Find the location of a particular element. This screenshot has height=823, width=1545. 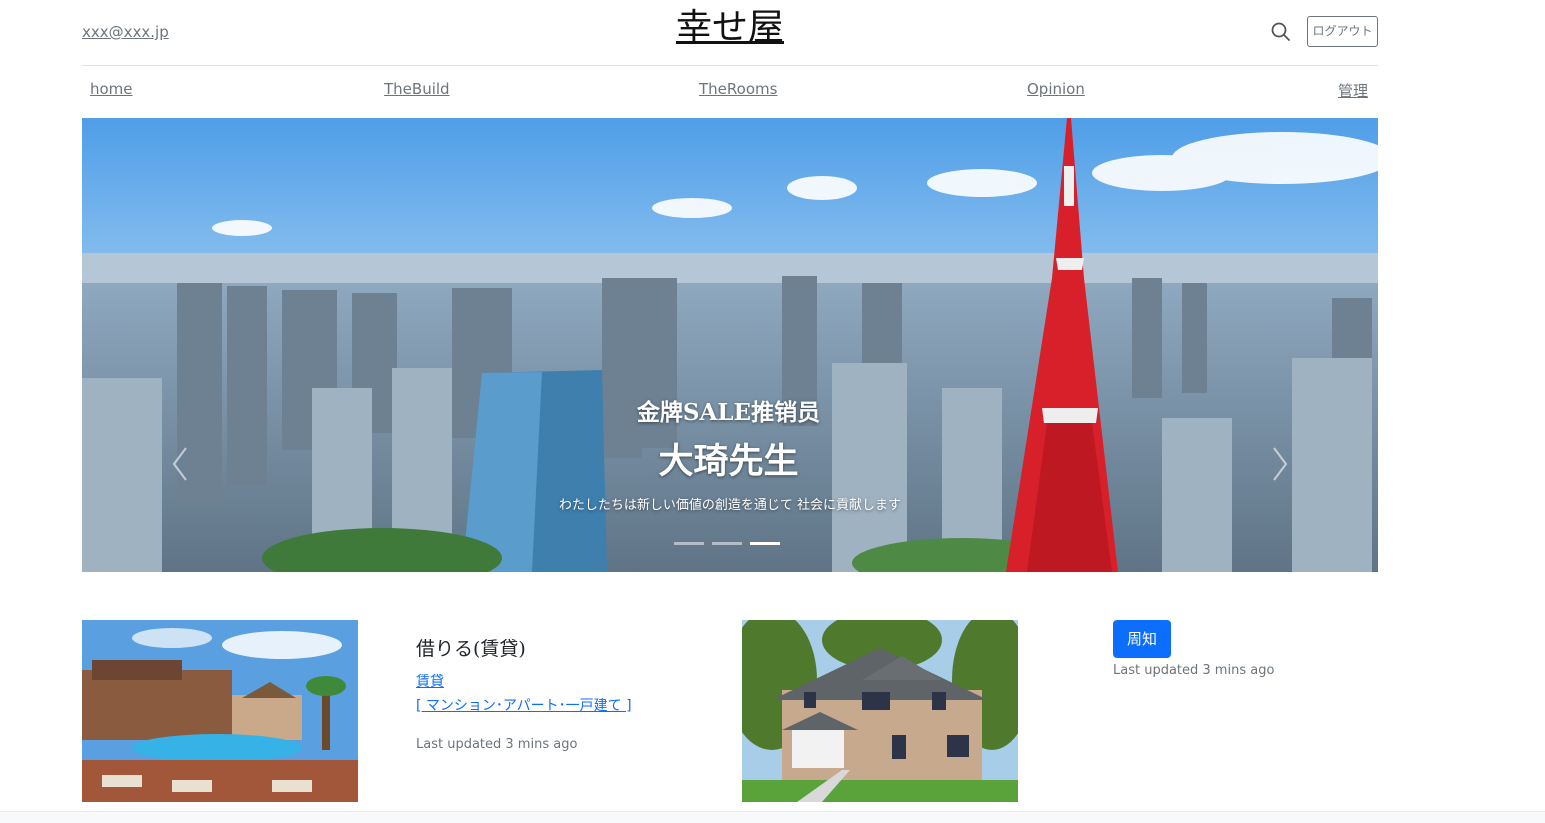

search-icon is located at coordinates (1281, 32).